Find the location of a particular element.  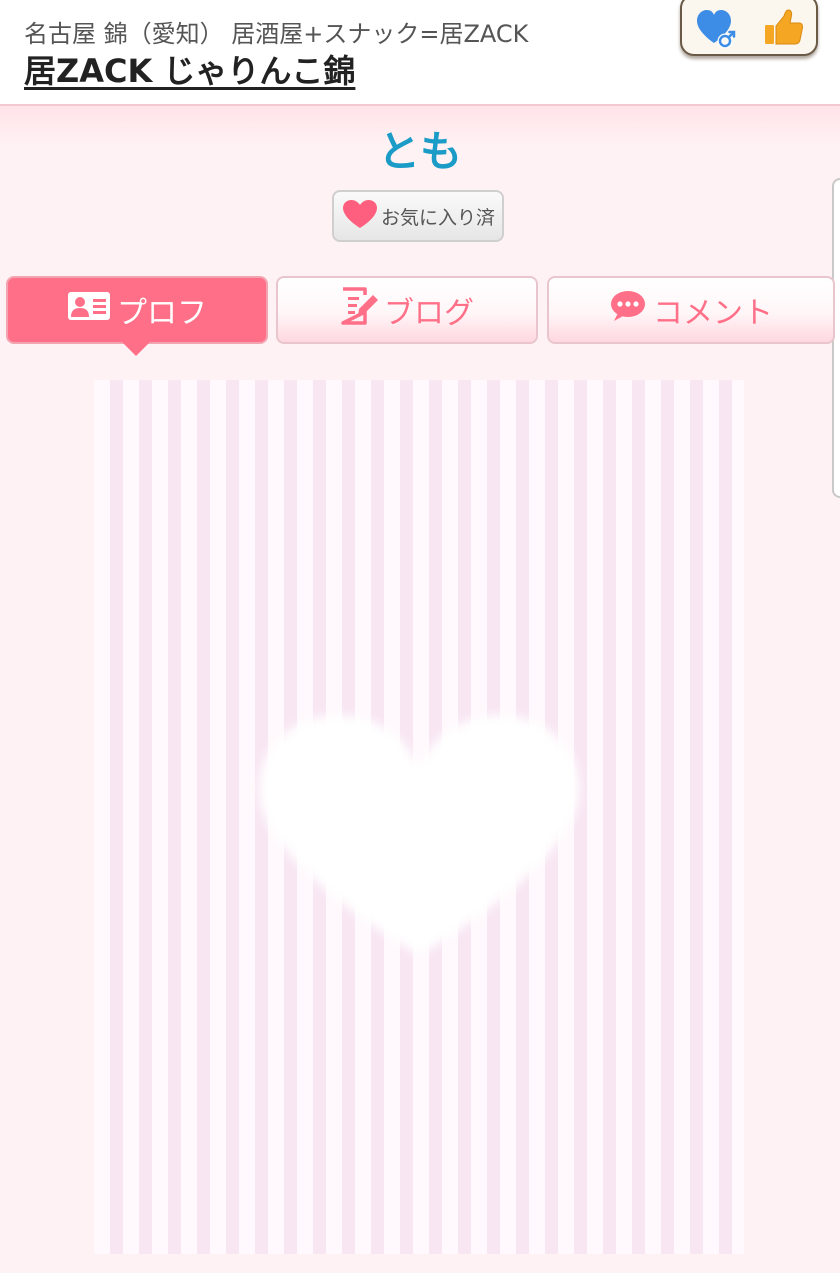

tab-blog: ブログ is located at coordinates (407, 310).